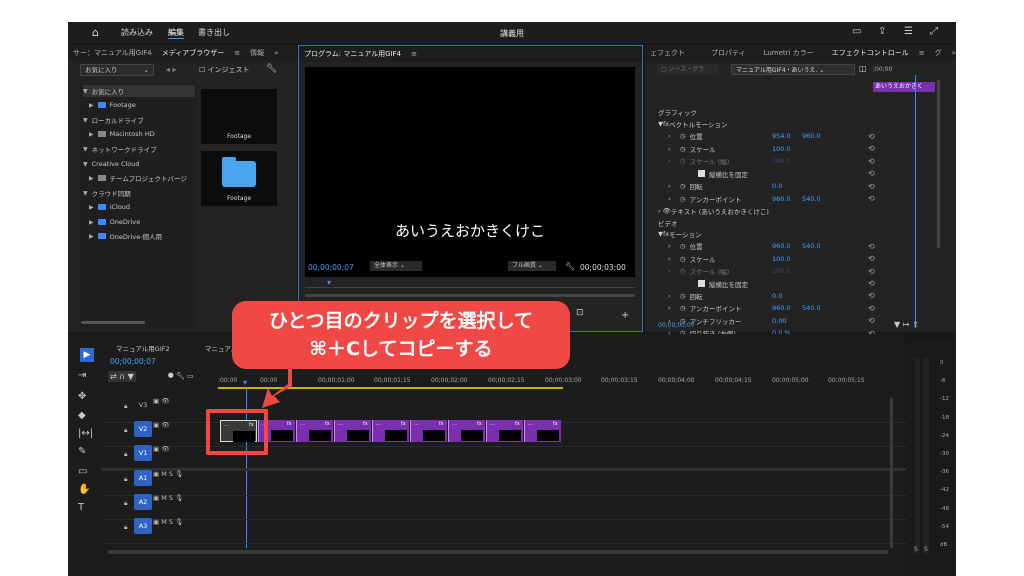 Image resolution: width=1024 pixels, height=576 pixels. I want to click on track-row-a3, so click(527, 532).